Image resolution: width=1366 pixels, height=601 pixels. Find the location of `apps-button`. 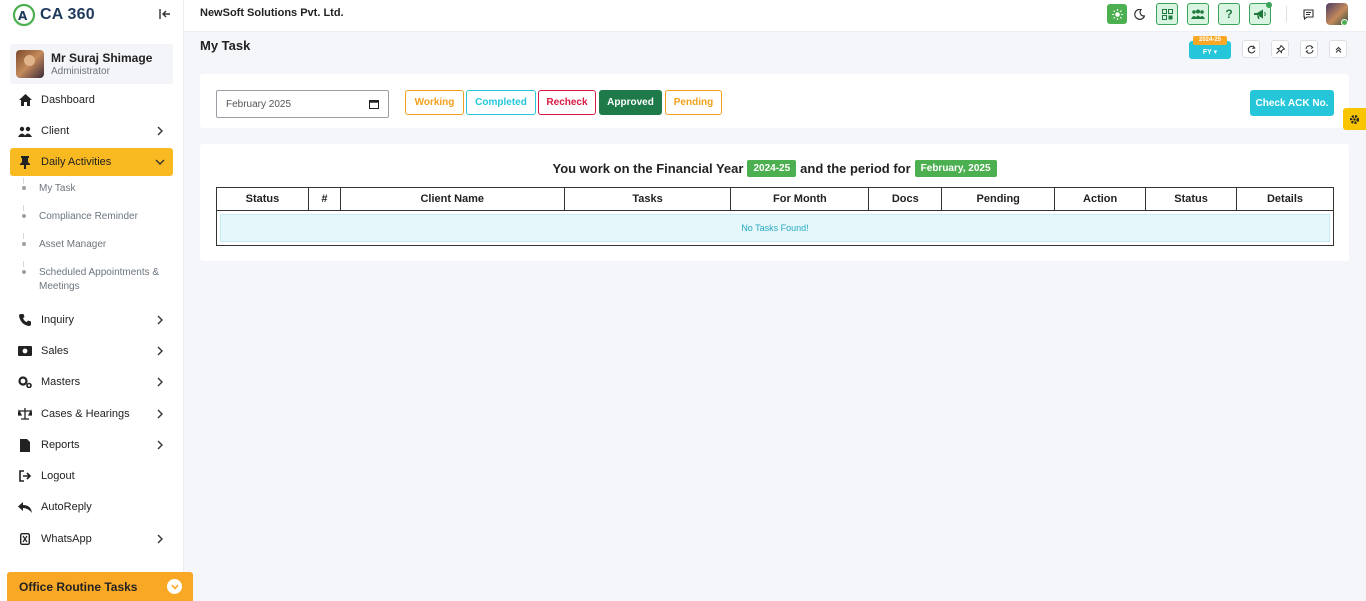

apps-button is located at coordinates (1167, 14).